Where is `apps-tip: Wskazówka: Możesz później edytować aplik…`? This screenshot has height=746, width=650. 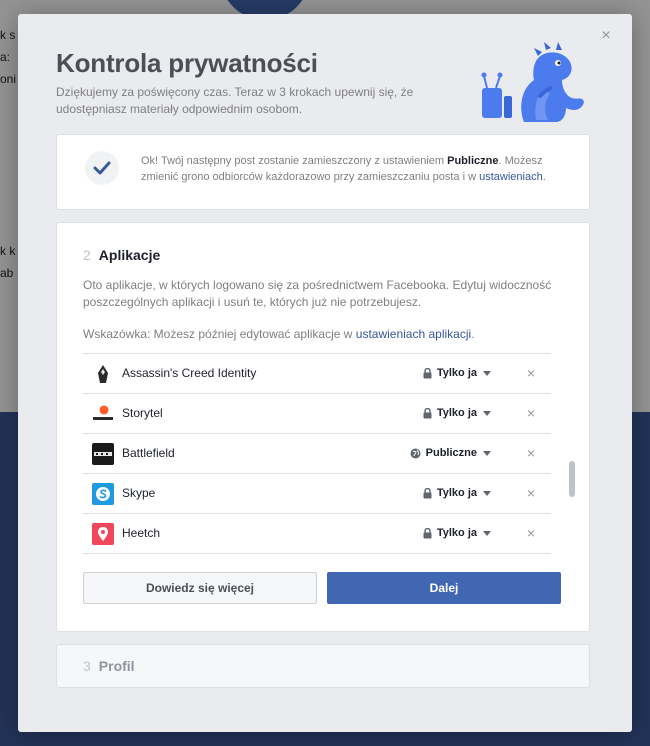 apps-tip: Wskazówka: Możesz później edytować aplik… is located at coordinates (323, 334).